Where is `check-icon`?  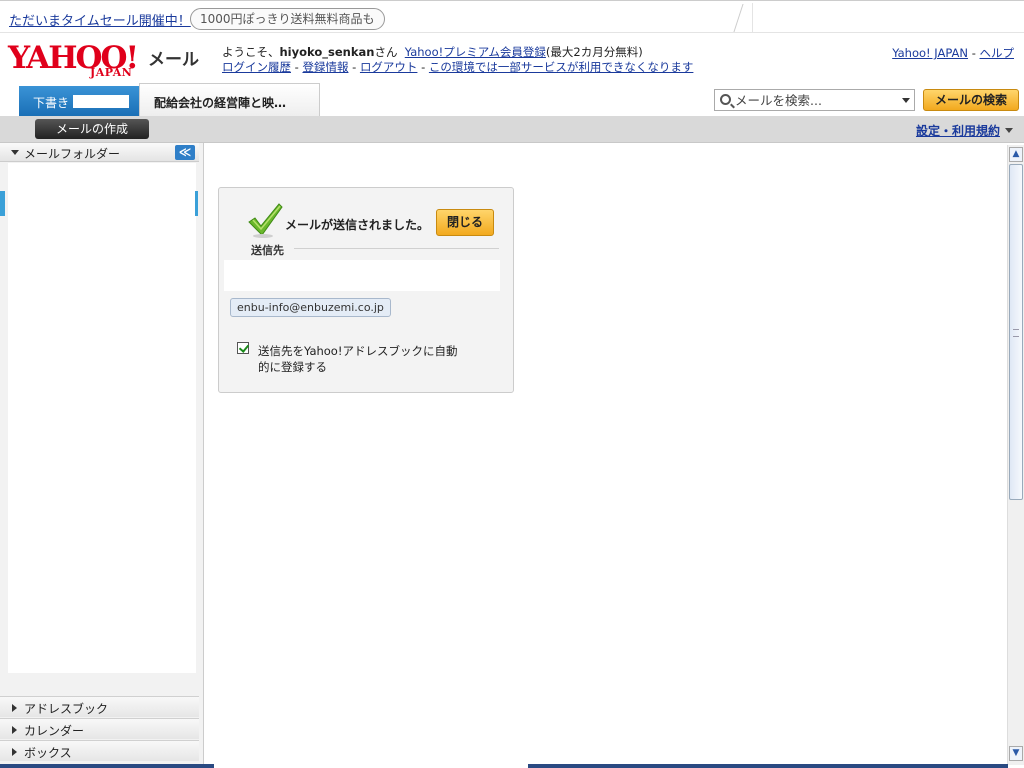
check-icon is located at coordinates (265, 220).